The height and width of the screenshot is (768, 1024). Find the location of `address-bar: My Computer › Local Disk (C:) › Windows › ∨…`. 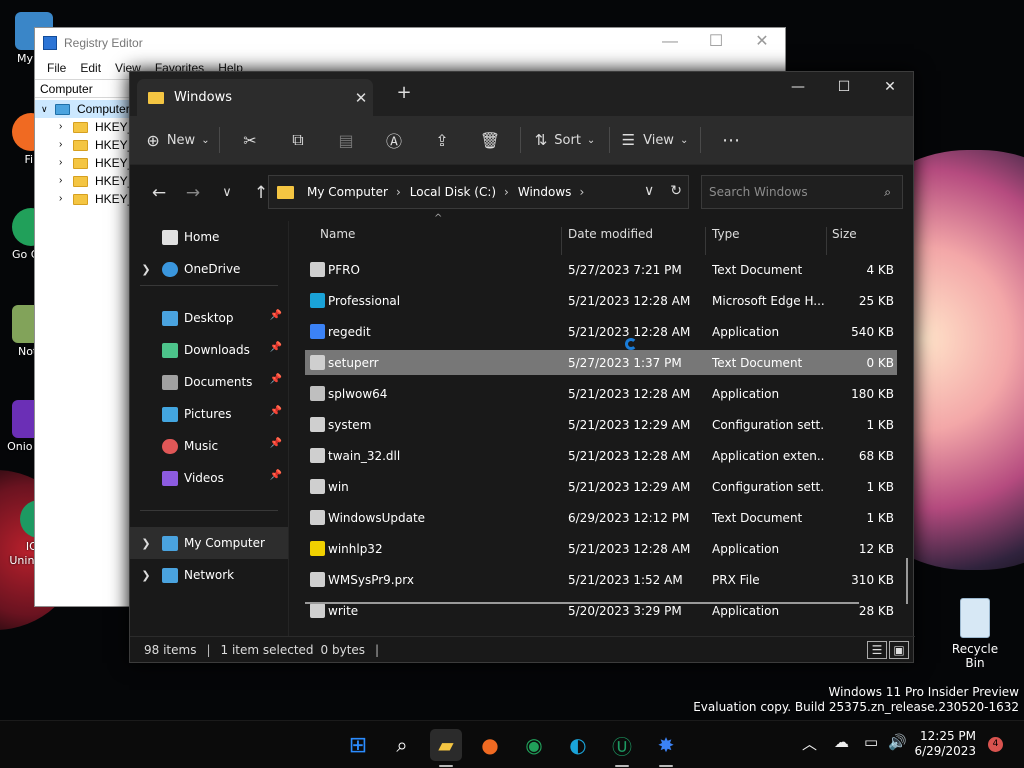

address-bar: My Computer › Local Disk (C:) › Windows › ∨… is located at coordinates (478, 192).